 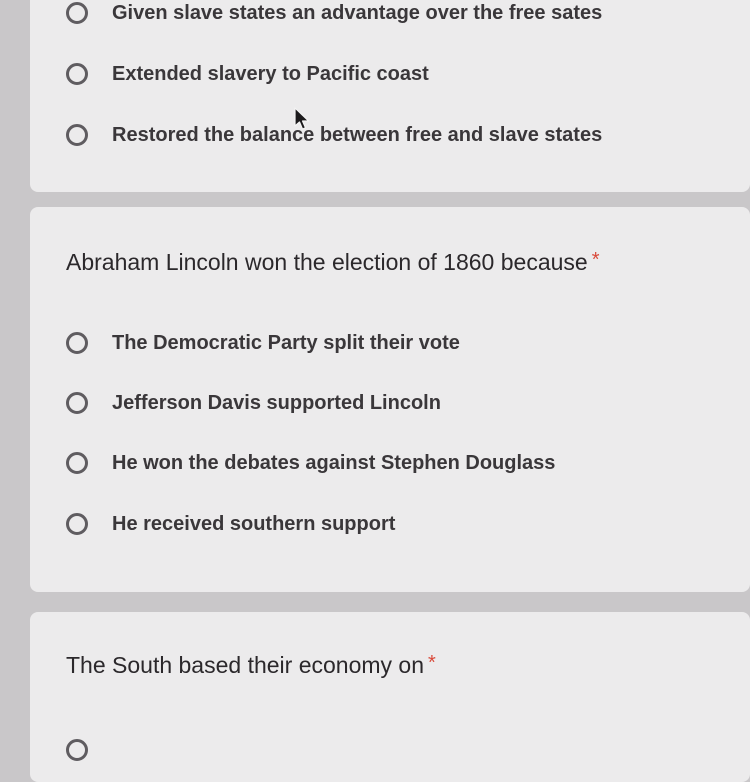 I want to click on option-democratic-split: The Democratic Party split their vote, so click(x=263, y=343).